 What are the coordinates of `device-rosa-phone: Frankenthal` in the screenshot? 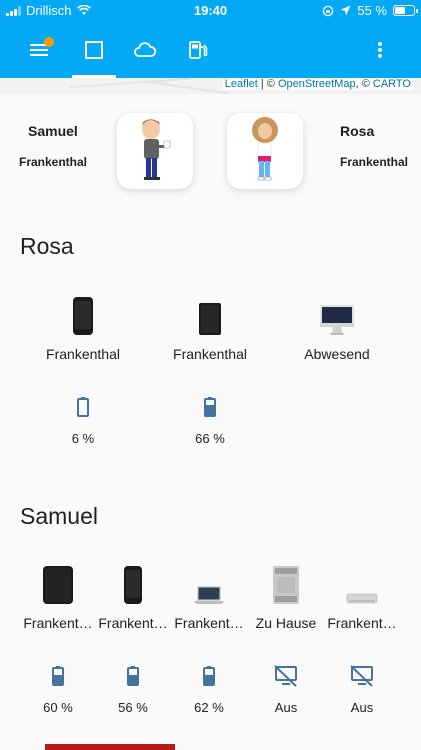 It's located at (83, 328).